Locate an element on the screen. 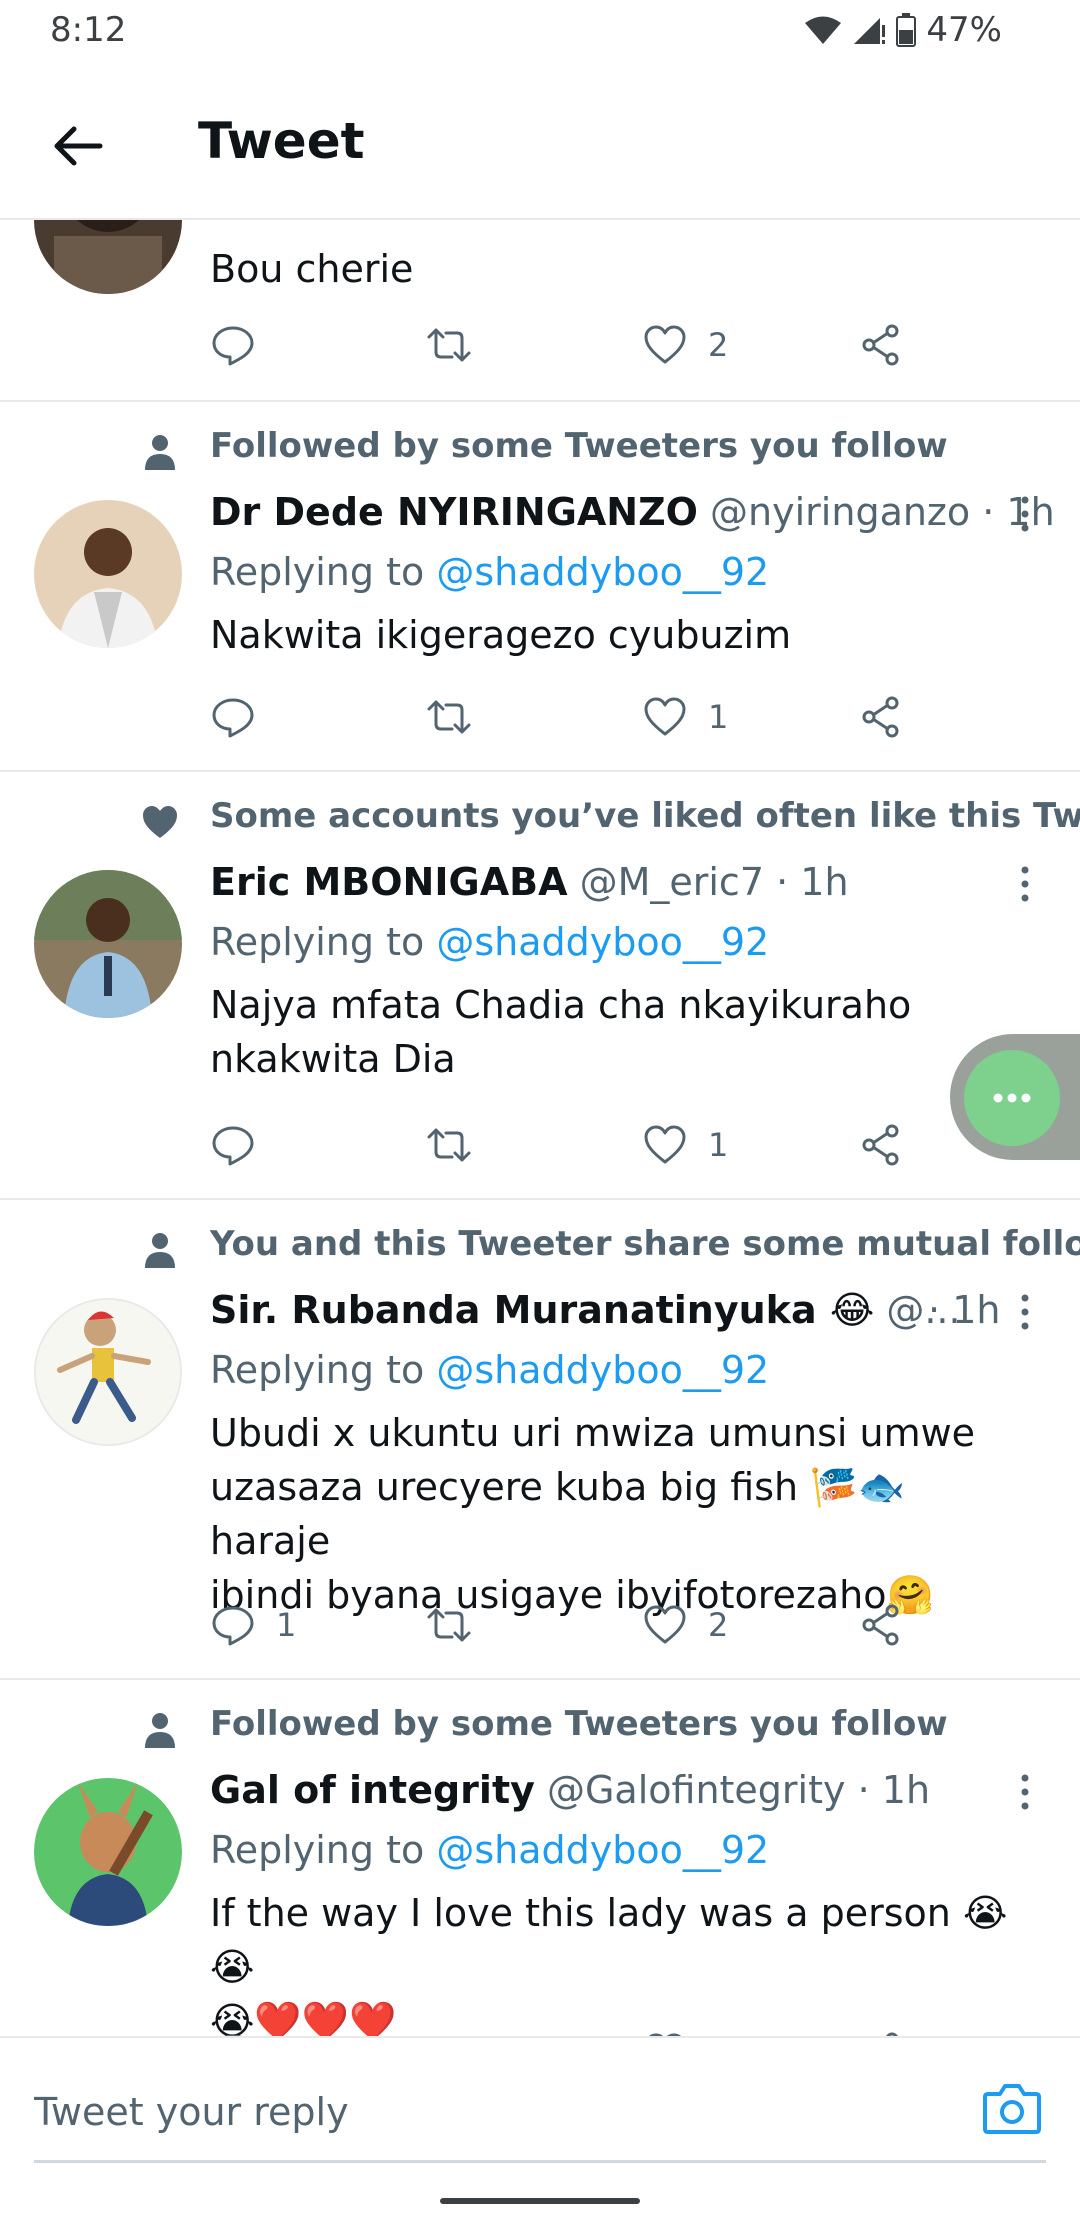 The width and height of the screenshot is (1080, 2222). floating-menu-handle is located at coordinates (1015, 1097).